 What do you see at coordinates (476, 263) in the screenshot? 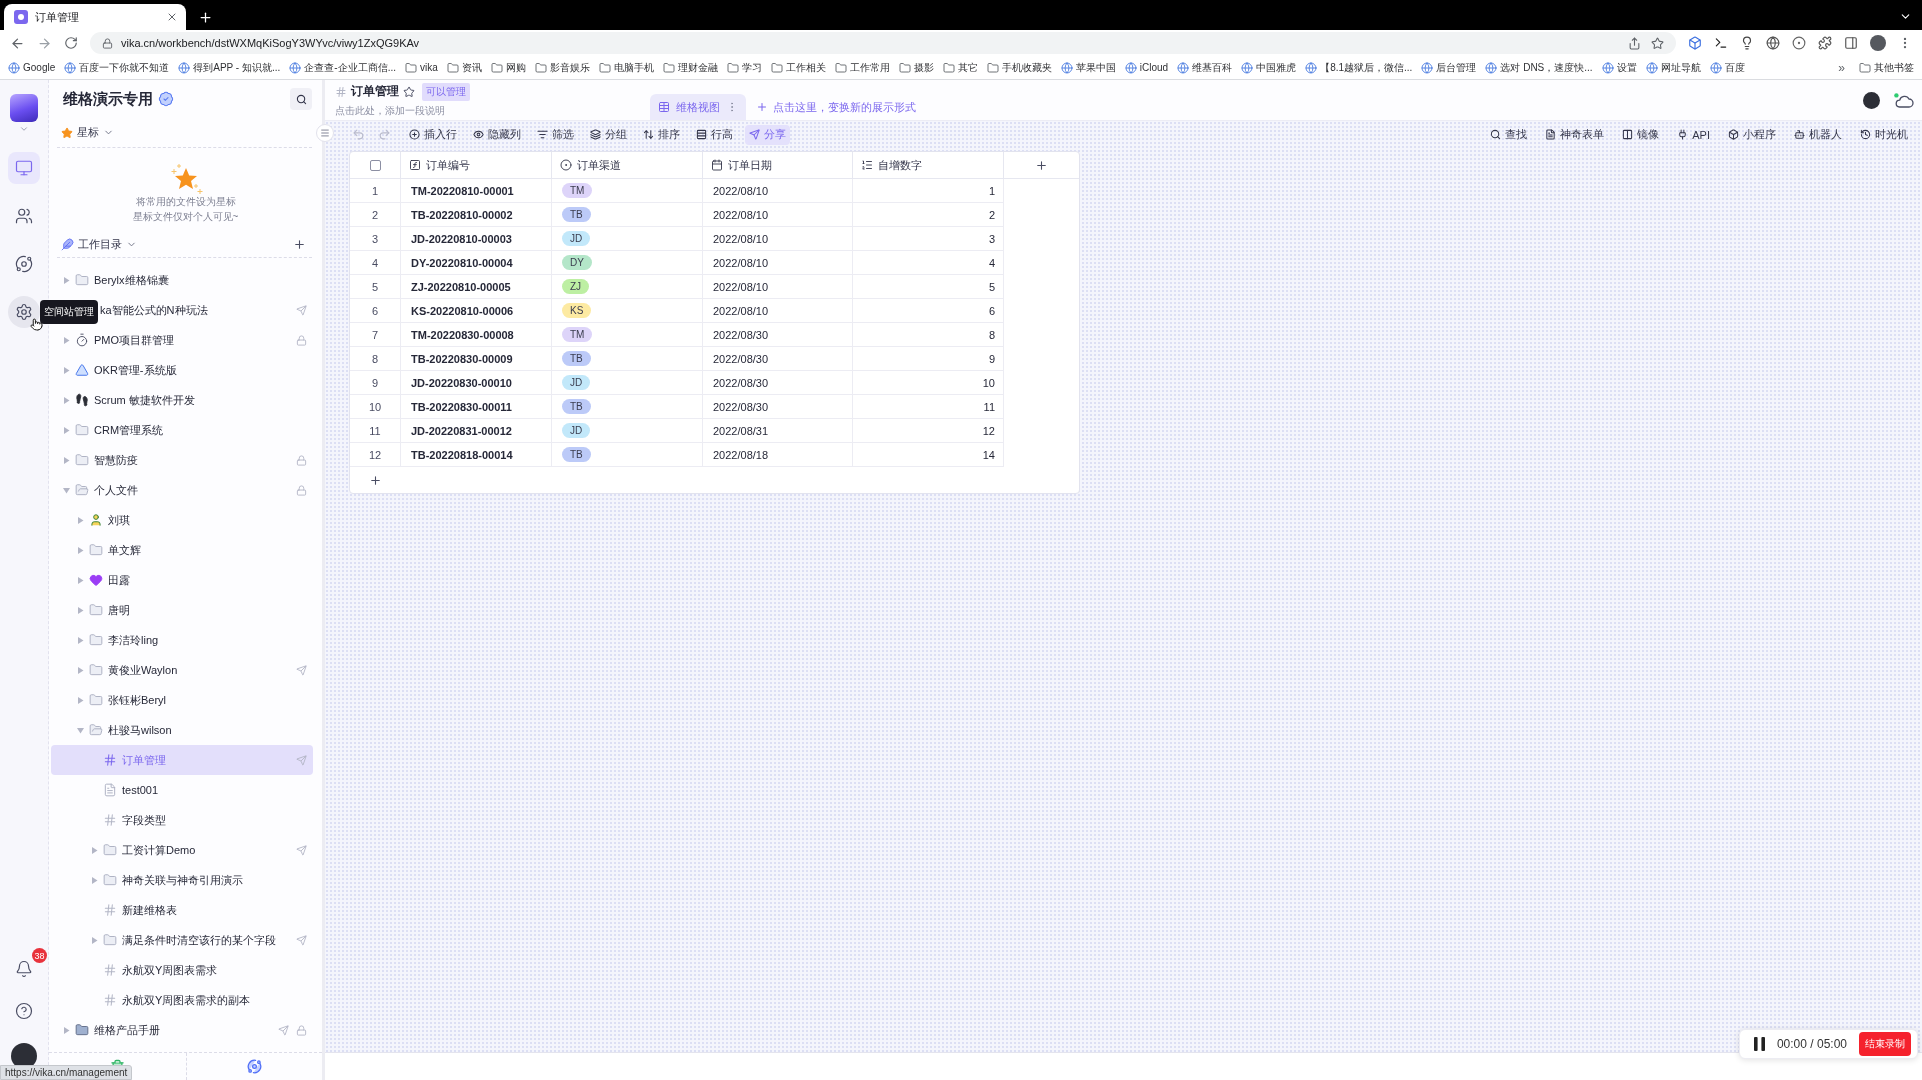
I see `table-cell: DY-20220810-00004` at bounding box center [476, 263].